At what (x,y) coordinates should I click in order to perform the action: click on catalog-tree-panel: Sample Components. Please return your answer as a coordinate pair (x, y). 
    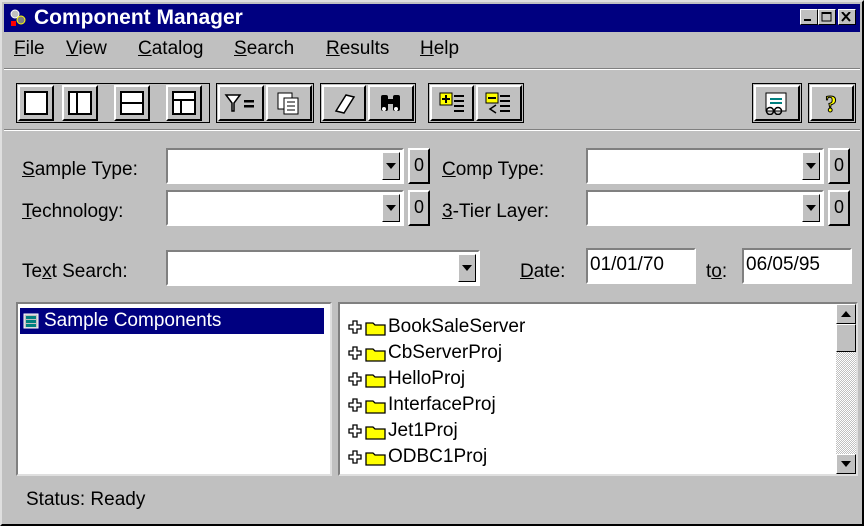
    Looking at the image, I should click on (174, 389).